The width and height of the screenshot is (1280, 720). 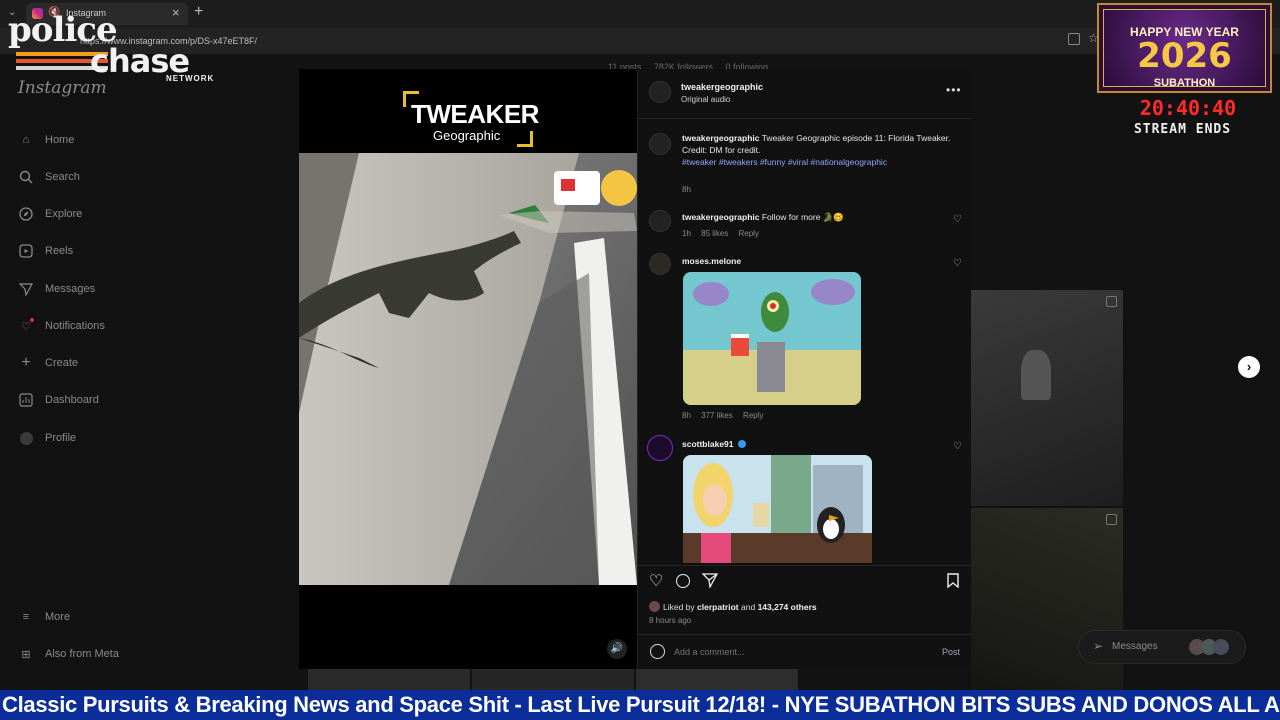 What do you see at coordinates (75, 326) in the screenshot?
I see `sidebar-item-label: Notifications` at bounding box center [75, 326].